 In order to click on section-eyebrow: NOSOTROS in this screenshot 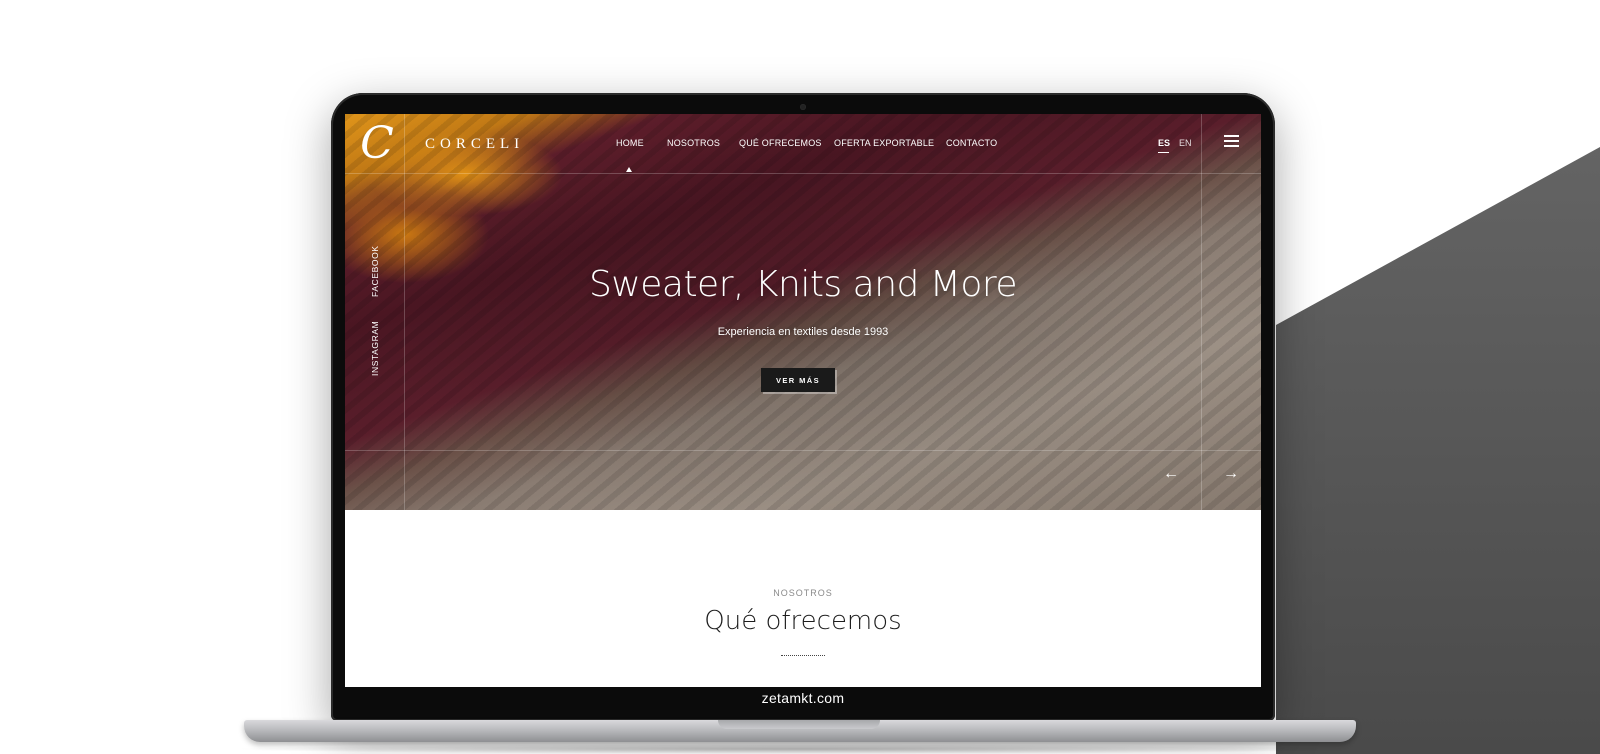, I will do `click(803, 593)`.